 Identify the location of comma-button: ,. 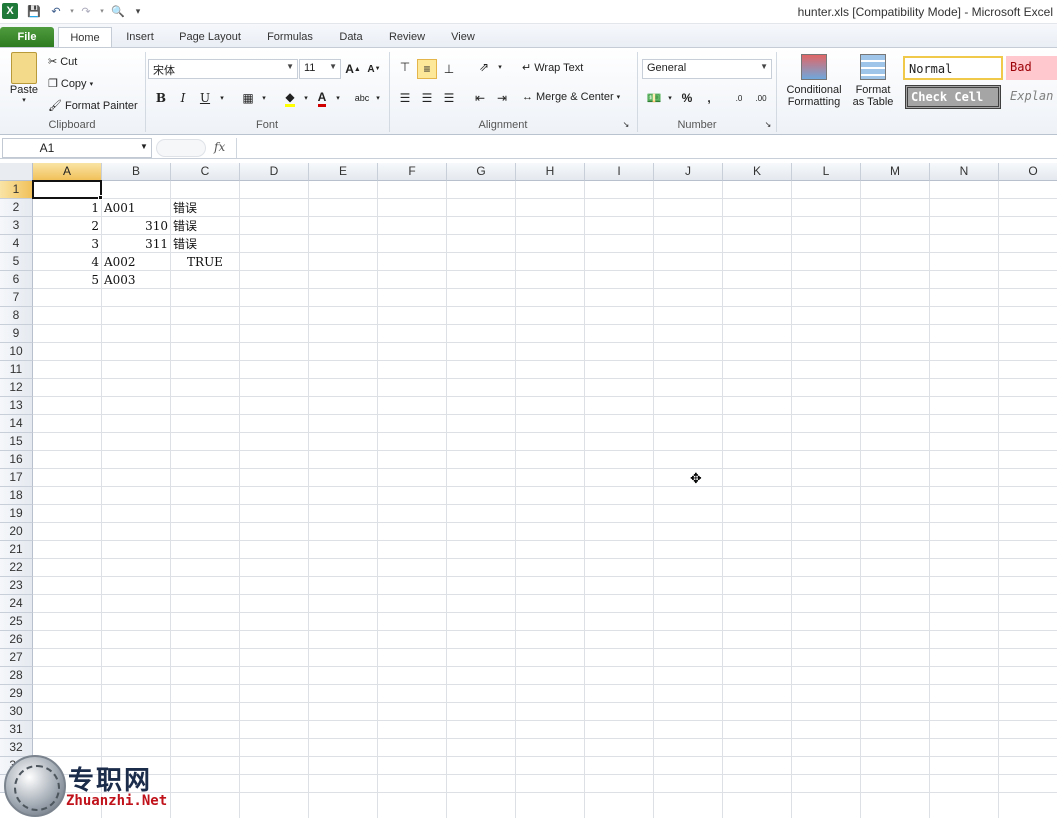
(709, 98).